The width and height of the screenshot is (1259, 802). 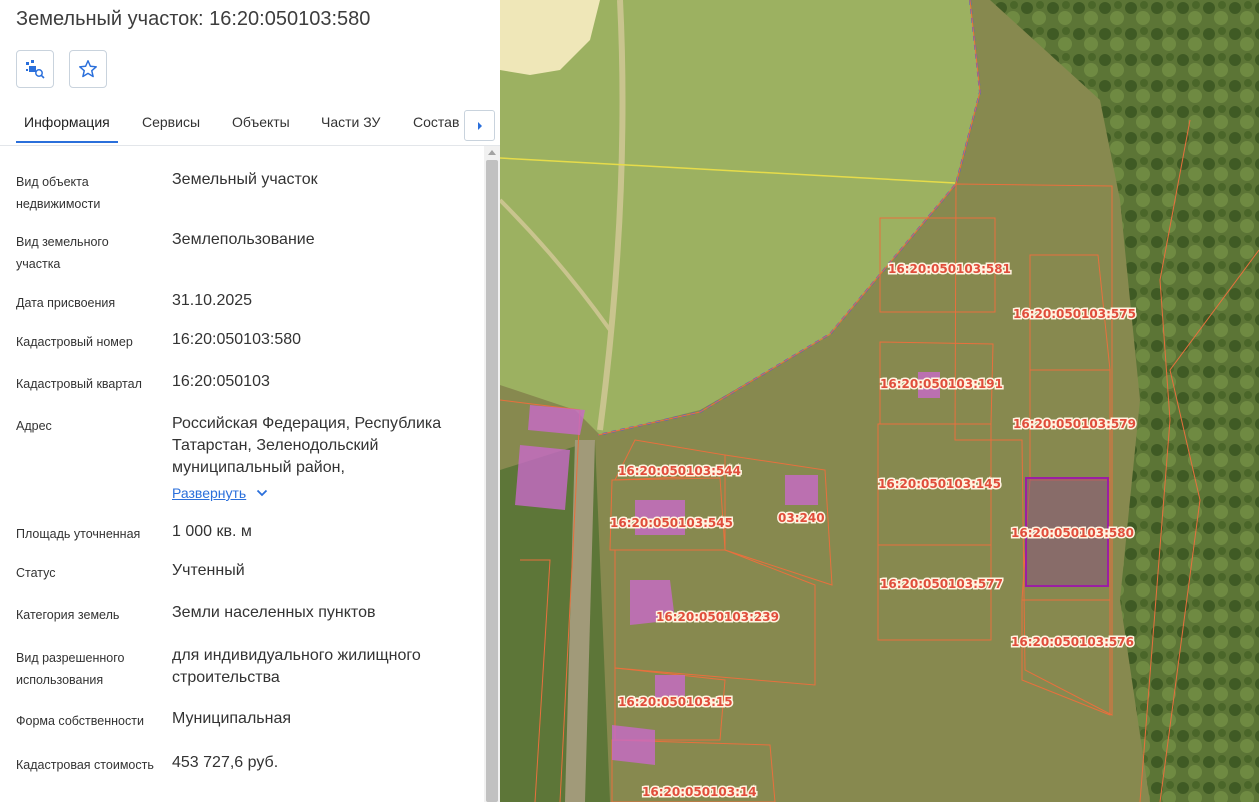 What do you see at coordinates (36, 573) in the screenshot?
I see `status-label: Статус` at bounding box center [36, 573].